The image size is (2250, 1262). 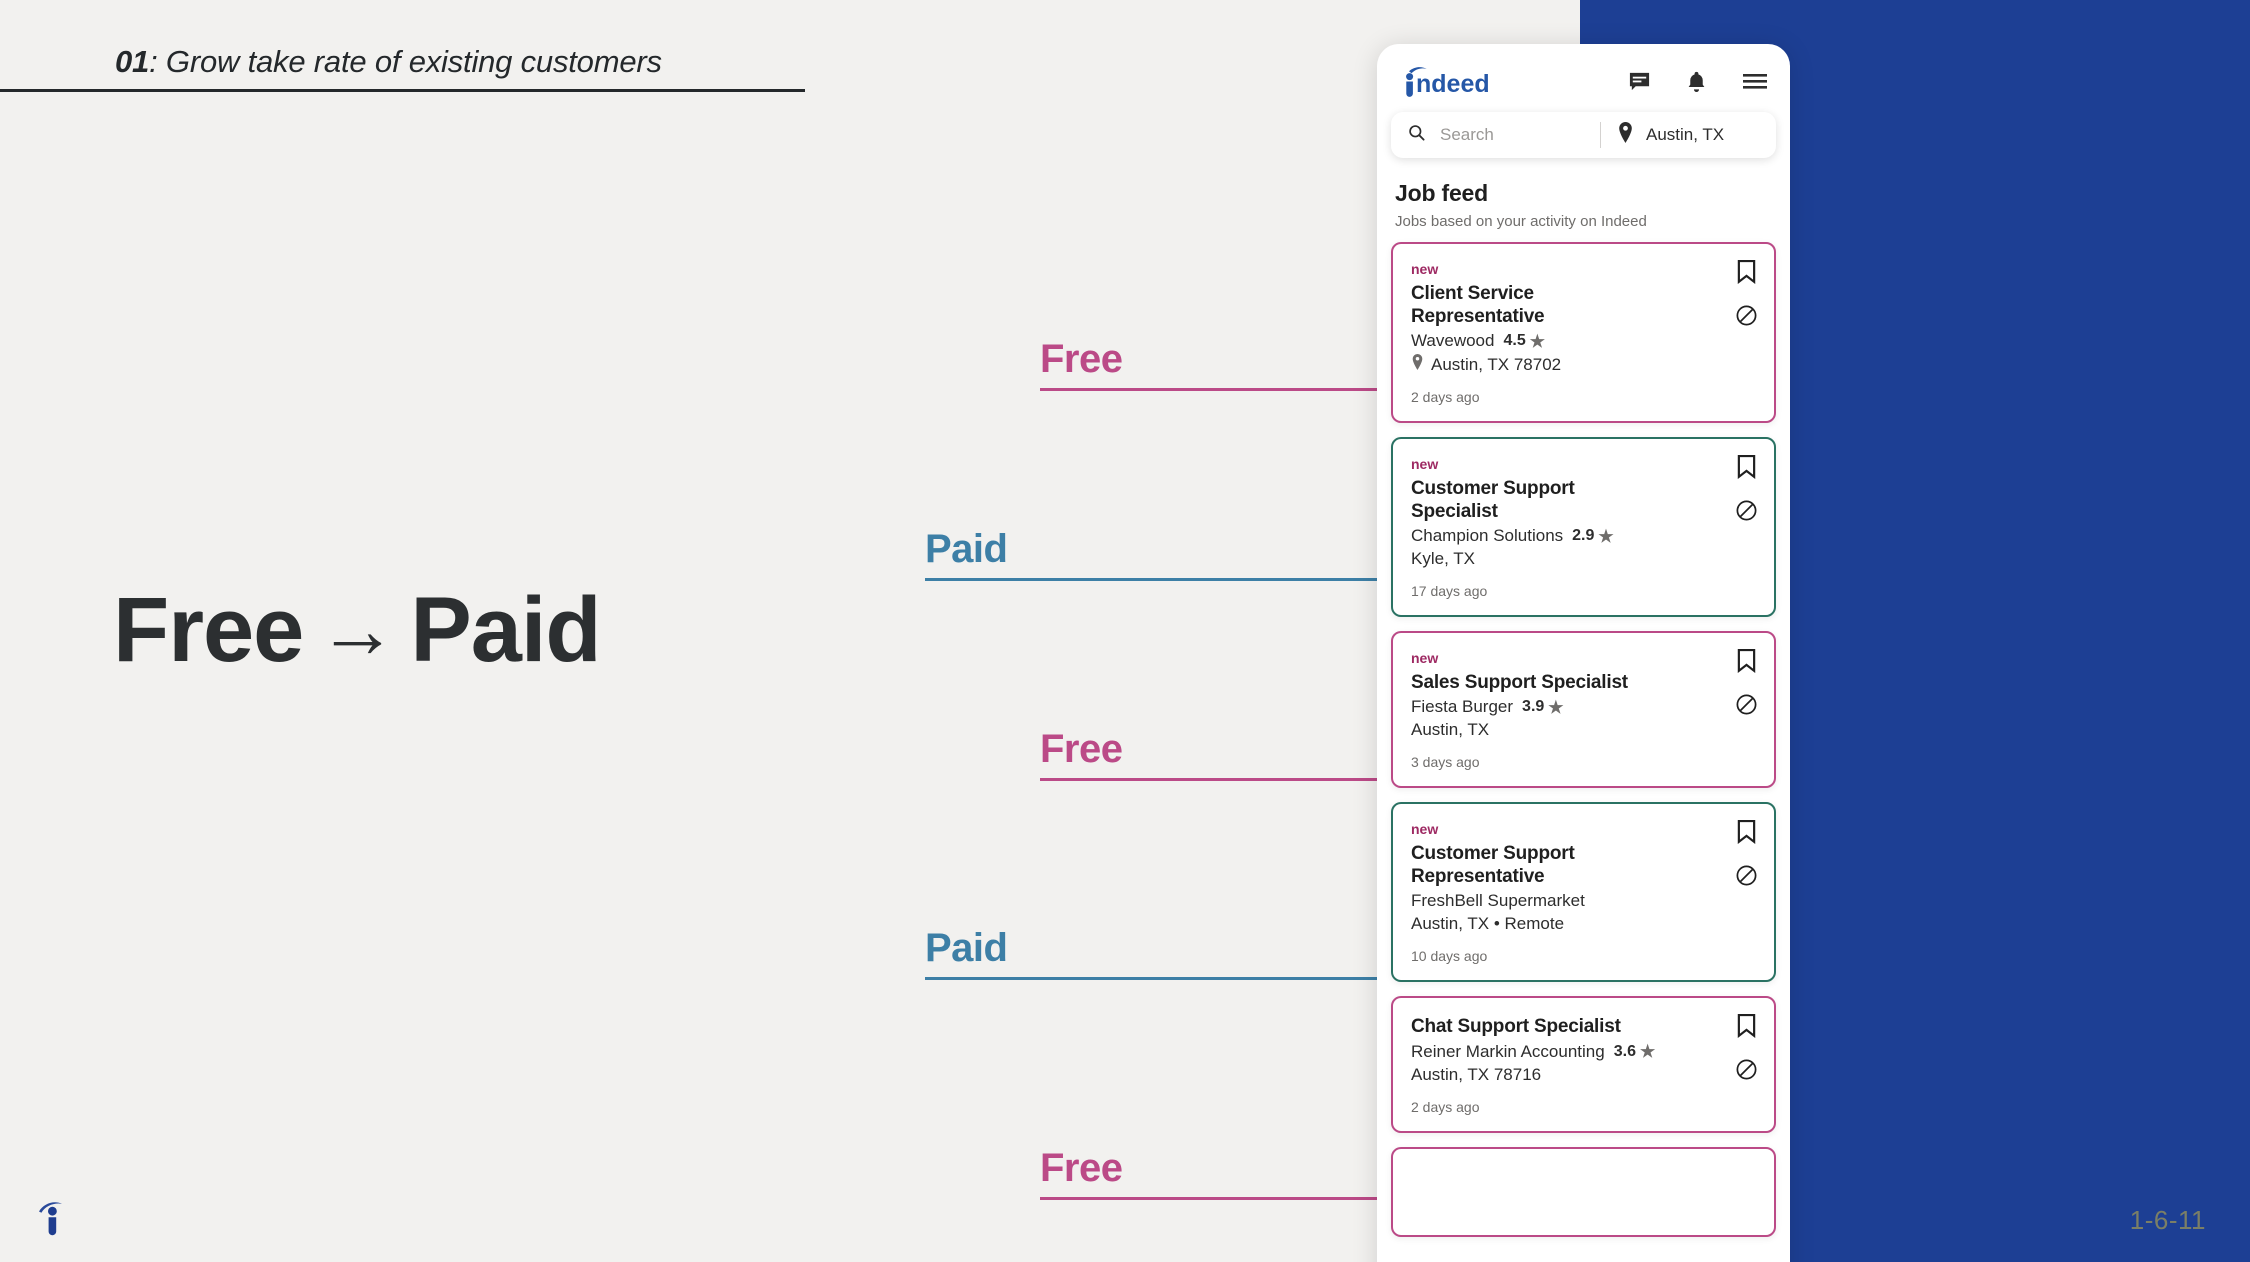 I want to click on job-location-text: Austin, TX 78702, so click(x=1496, y=364).